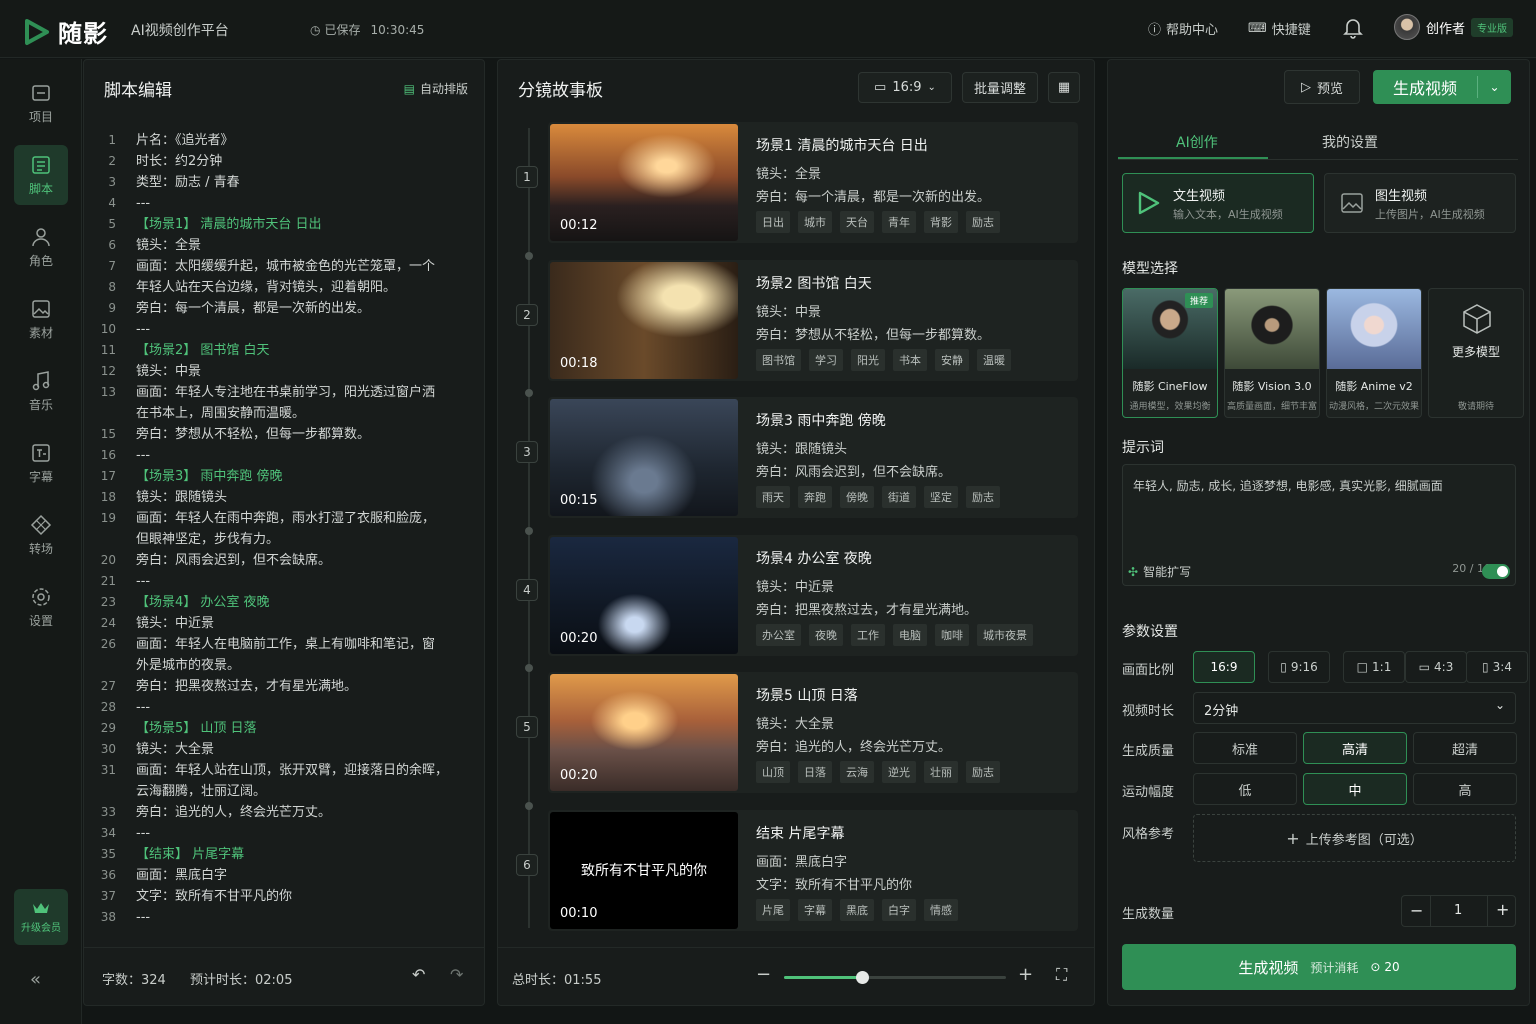 This screenshot has width=1536, height=1024. I want to click on sidebar-item-subtitle: 字幕, so click(41, 463).